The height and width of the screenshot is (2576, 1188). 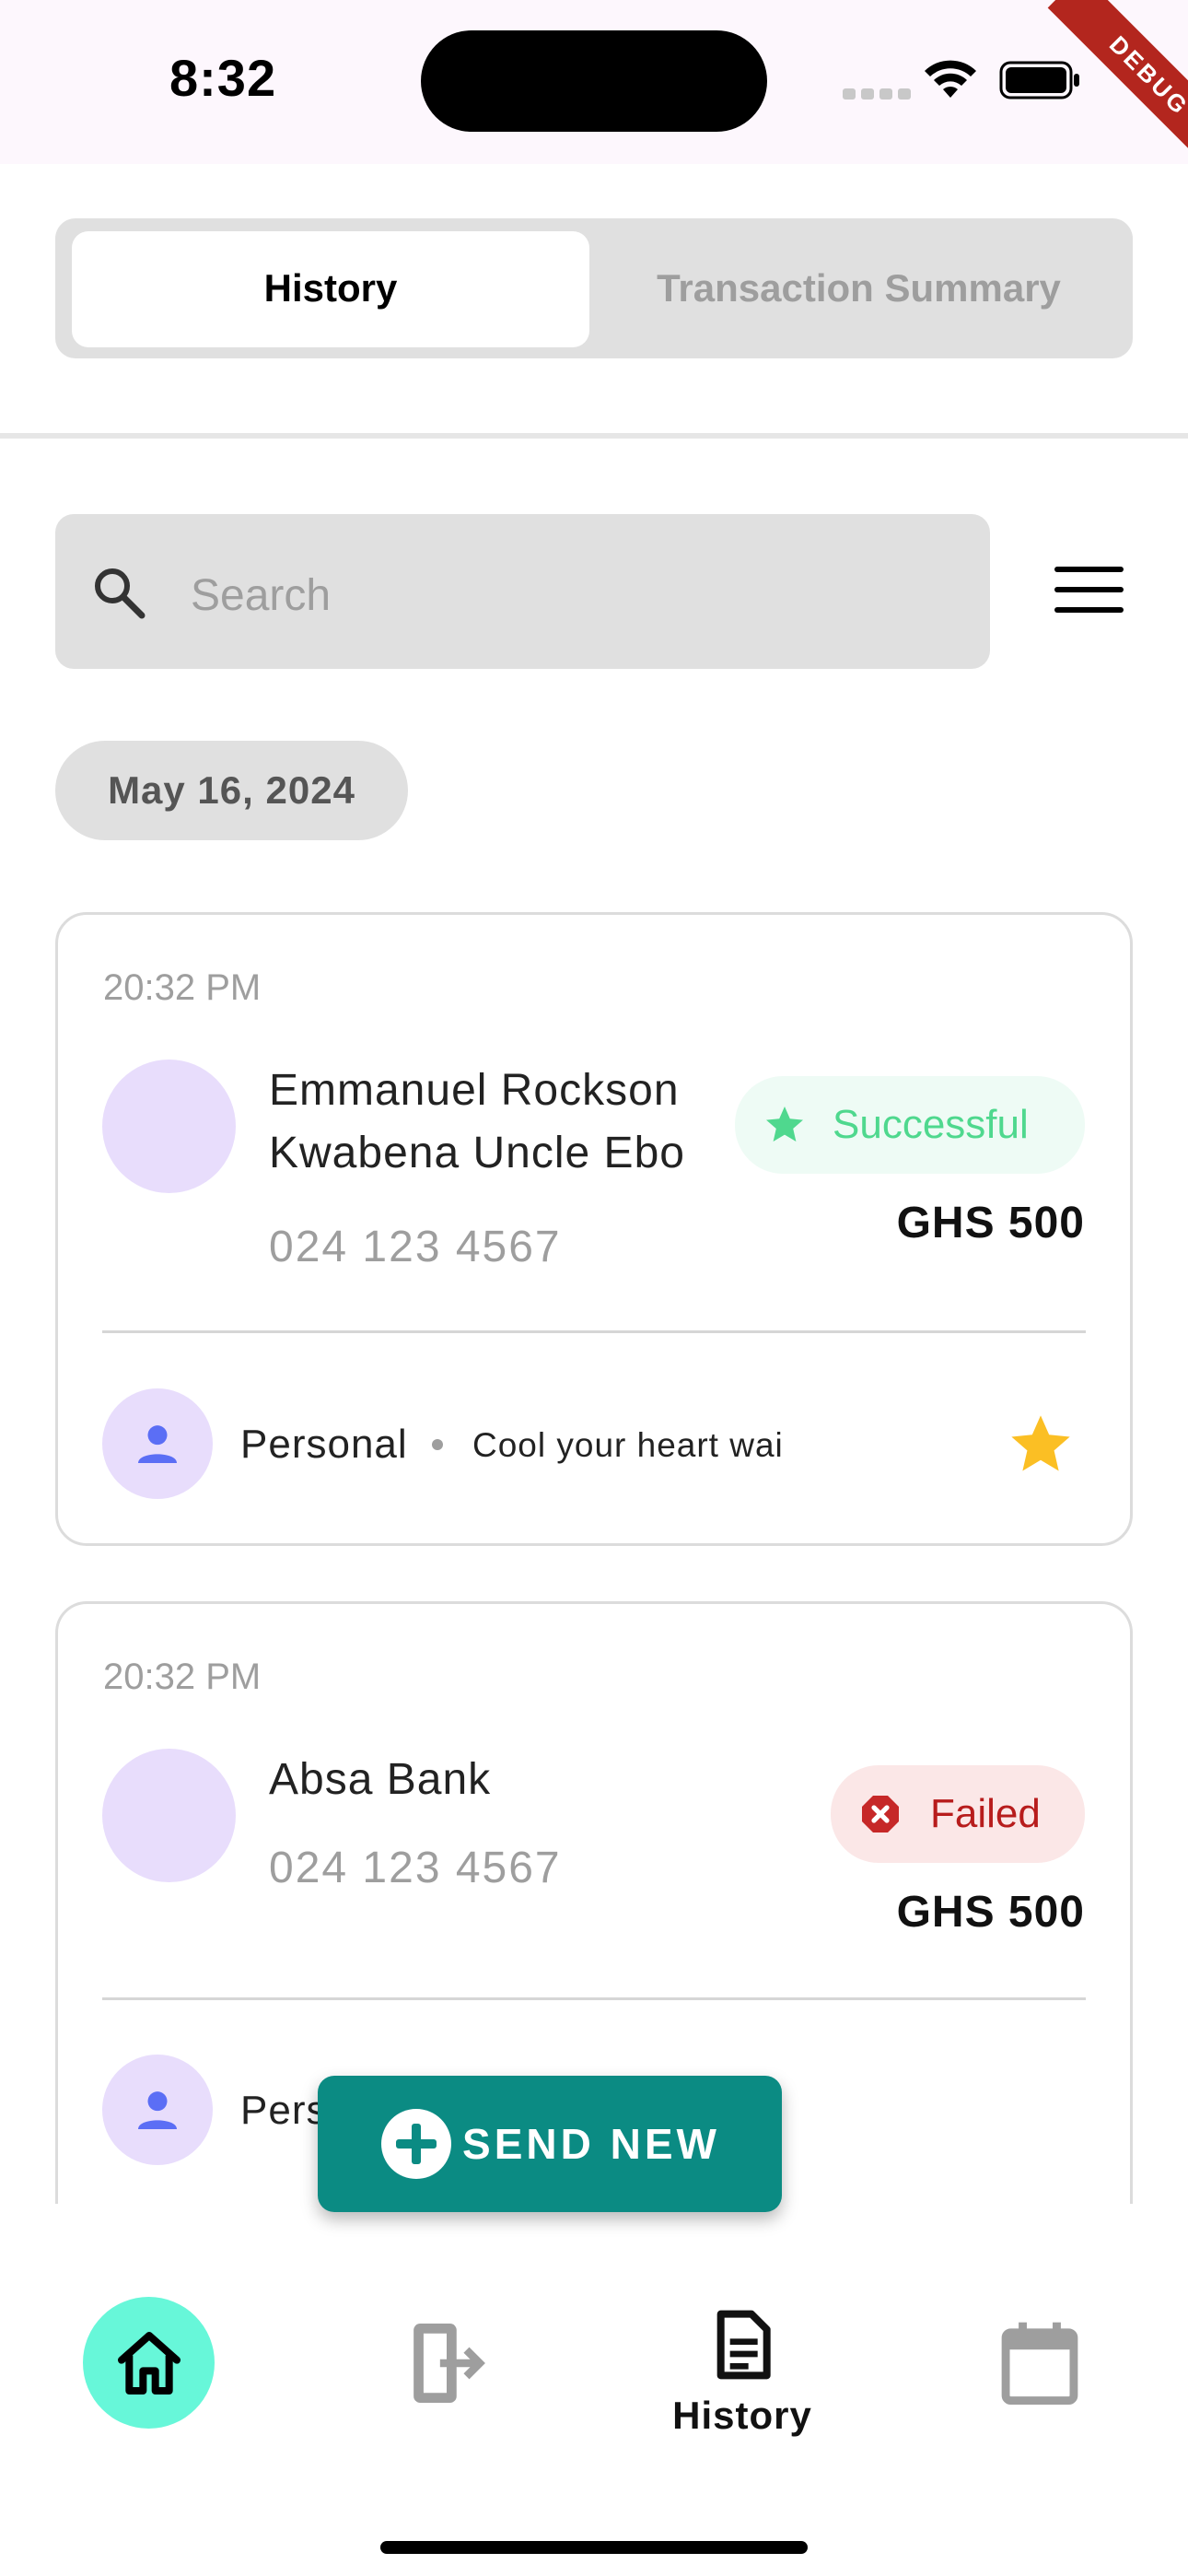 I want to click on transaction-note: Cool your heart wai, so click(x=628, y=1445).